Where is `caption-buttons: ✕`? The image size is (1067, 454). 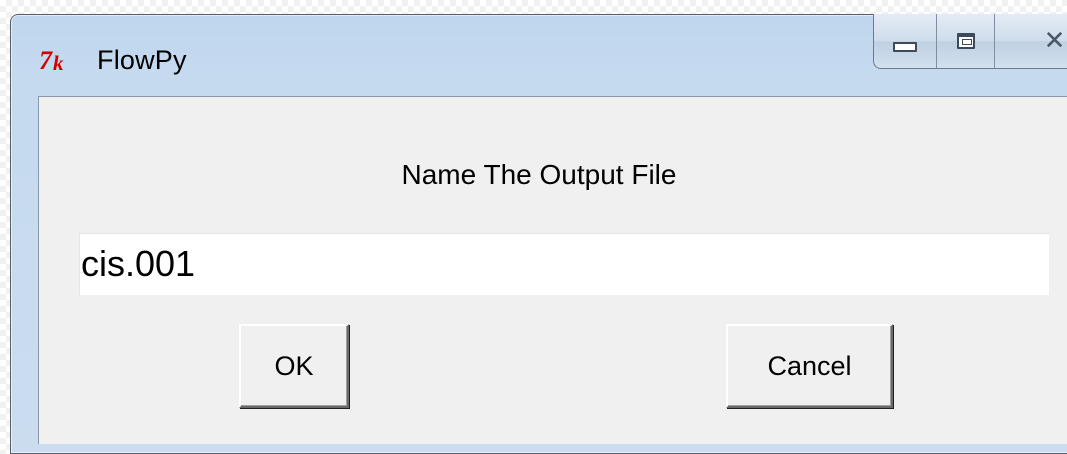 caption-buttons: ✕ is located at coordinates (970, 41).